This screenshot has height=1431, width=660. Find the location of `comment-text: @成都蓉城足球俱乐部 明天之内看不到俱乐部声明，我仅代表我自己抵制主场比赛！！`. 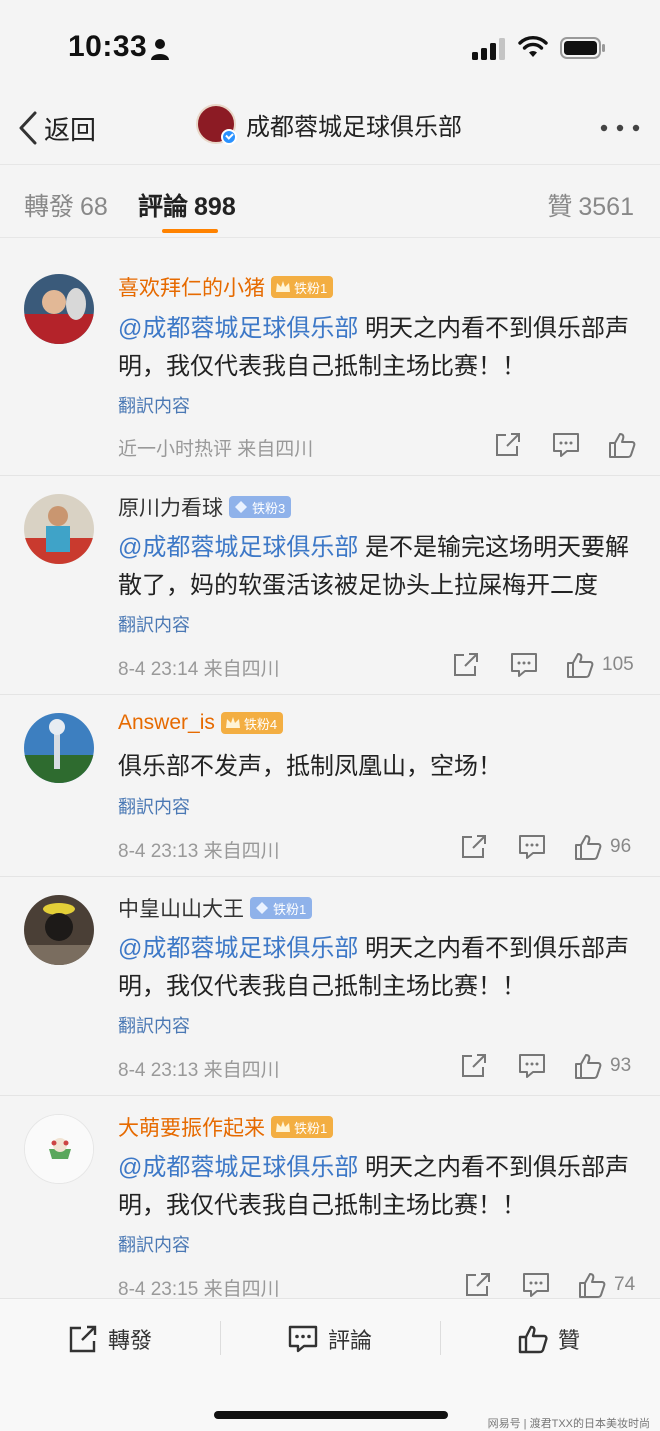

comment-text: @成都蓉城足球俱乐部 明天之内看不到俱乐部声明，我仅代表我自己抵制主场比赛！！ is located at coordinates (378, 968).